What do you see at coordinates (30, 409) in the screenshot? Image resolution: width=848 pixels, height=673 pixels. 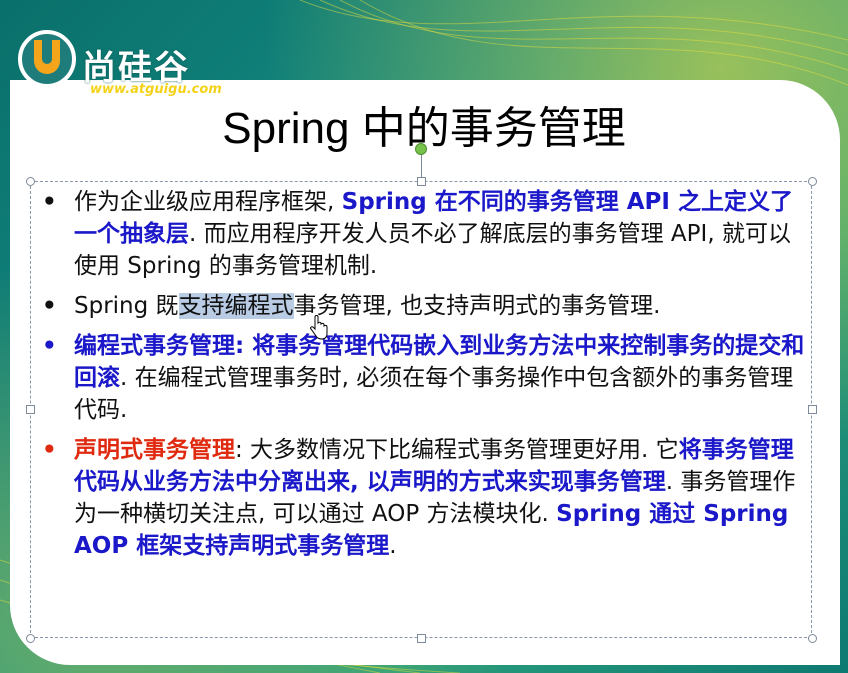 I see `resize-handle-left` at bounding box center [30, 409].